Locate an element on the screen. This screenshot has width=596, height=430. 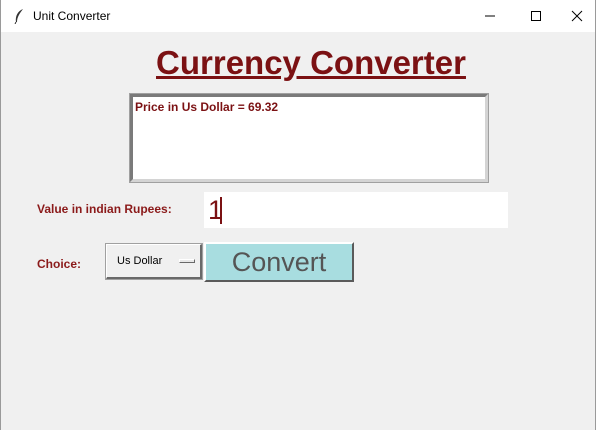
page-title: Currency Converter is located at coordinates (311, 62).